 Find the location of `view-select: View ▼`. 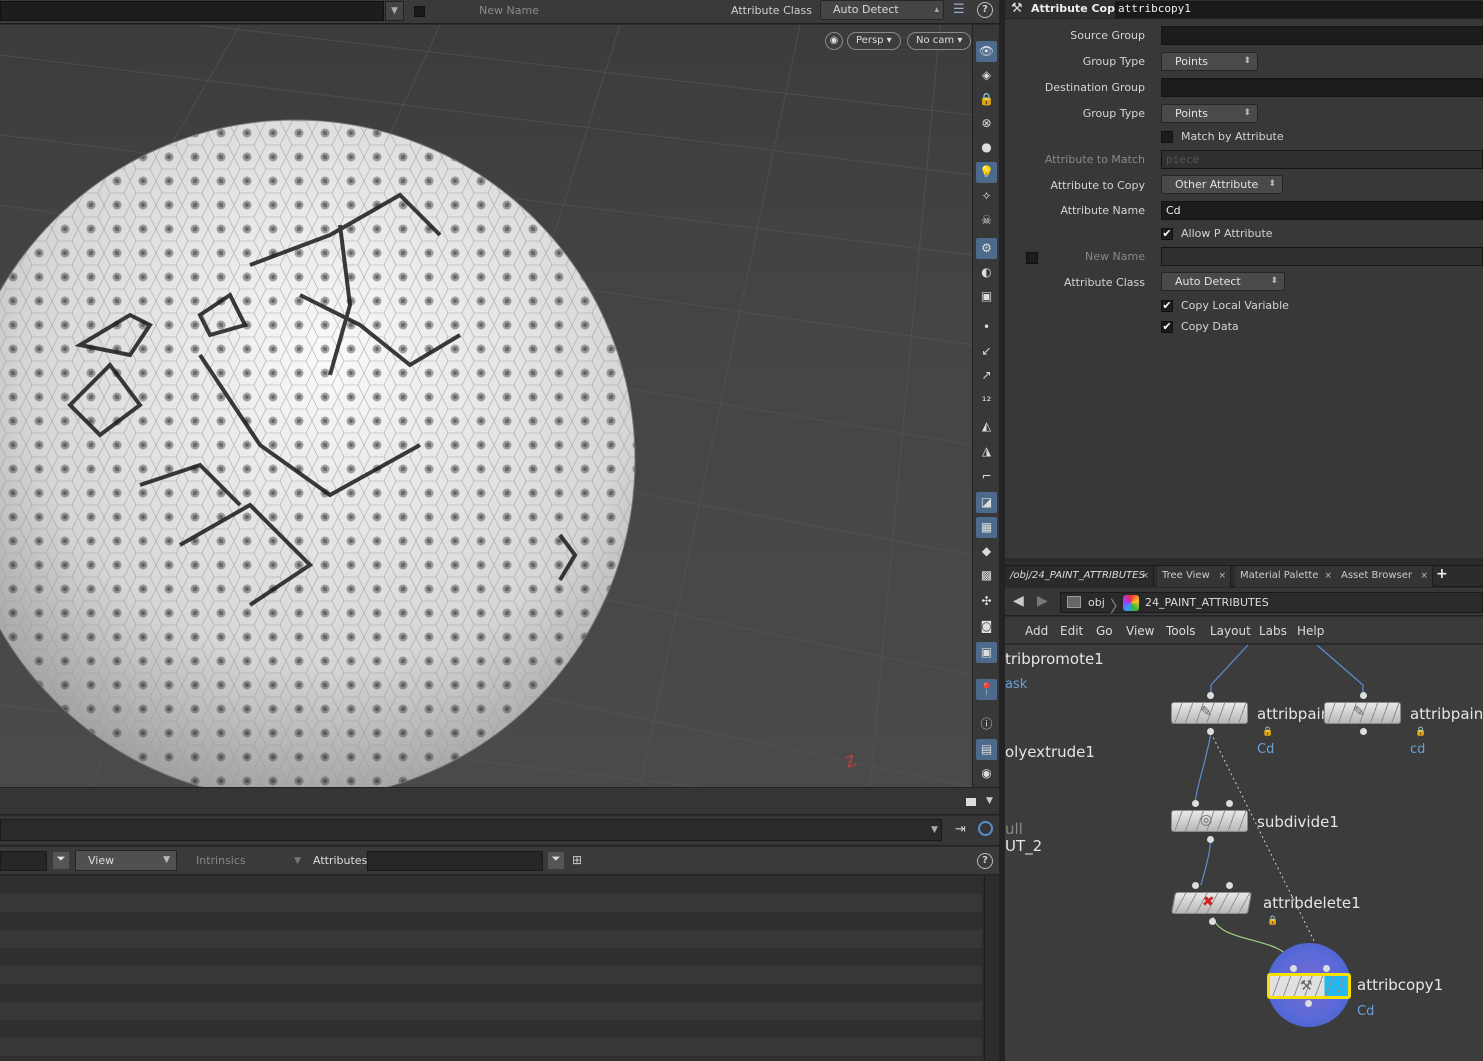

view-select: View ▼ is located at coordinates (126, 860).